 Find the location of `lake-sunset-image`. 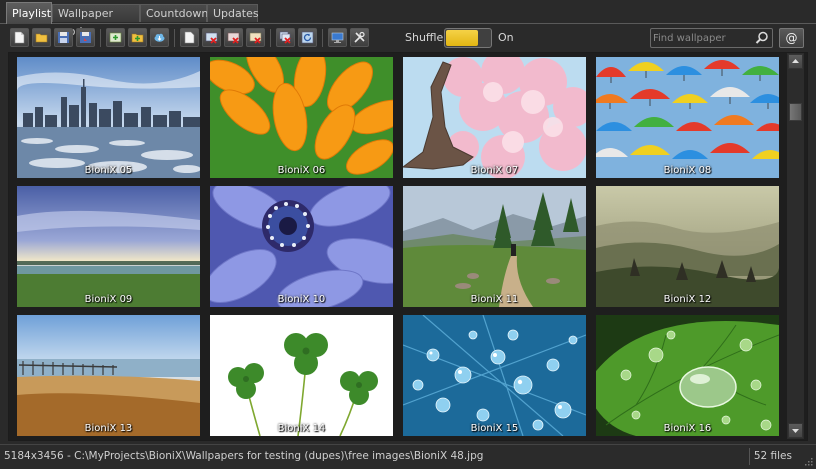

lake-sunset-image is located at coordinates (108, 246).